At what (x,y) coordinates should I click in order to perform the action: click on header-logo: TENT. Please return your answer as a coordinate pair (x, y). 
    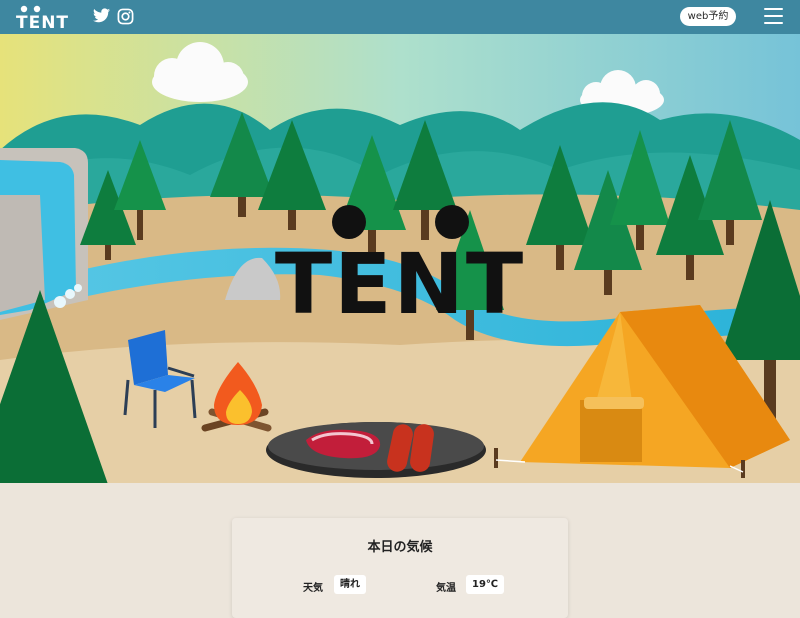
    Looking at the image, I should click on (46, 17).